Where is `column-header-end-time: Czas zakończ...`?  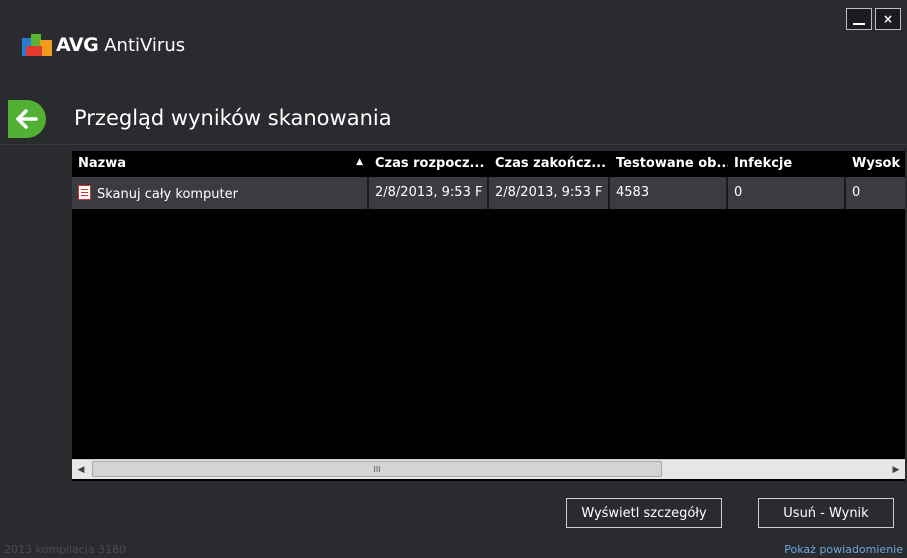 column-header-end-time: Czas zakończ... is located at coordinates (549, 164).